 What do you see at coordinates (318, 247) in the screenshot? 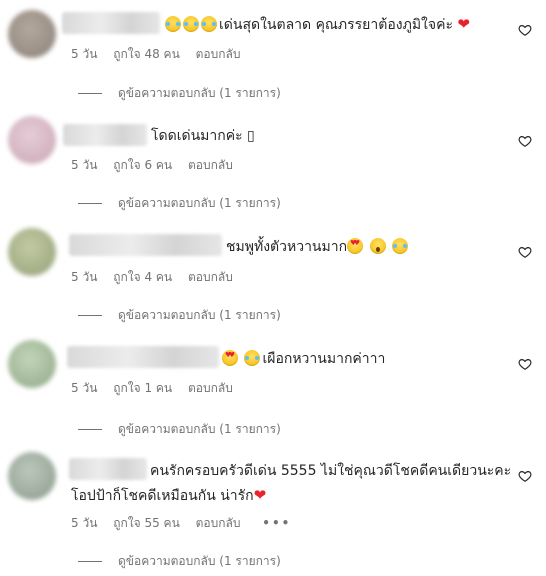
I see `comment-text: ชมพูทั้งตัวหวานมาก` at bounding box center [318, 247].